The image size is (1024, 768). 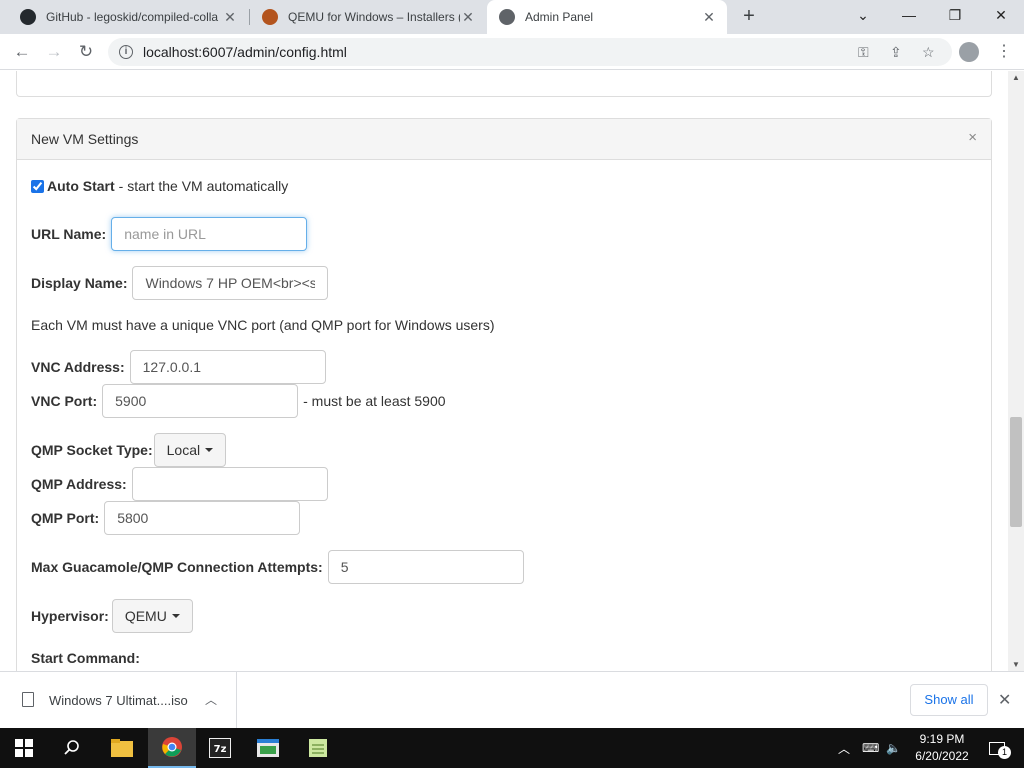 I want to click on scroll-down-arrow-icon: ▼, so click(x=1016, y=664).